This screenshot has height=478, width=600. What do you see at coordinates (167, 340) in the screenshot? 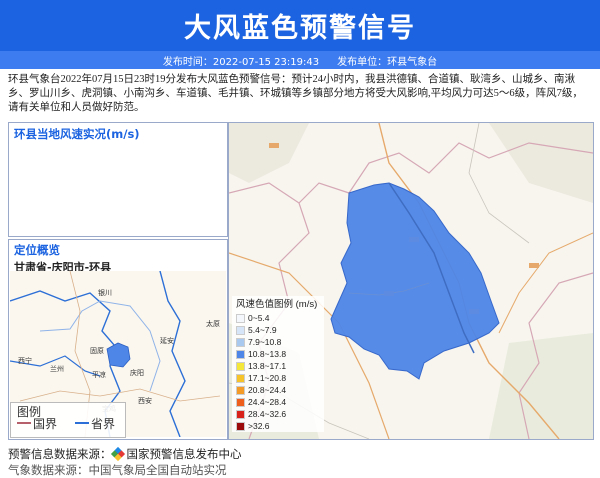
I see `inset-city-label: 延安` at bounding box center [167, 340].